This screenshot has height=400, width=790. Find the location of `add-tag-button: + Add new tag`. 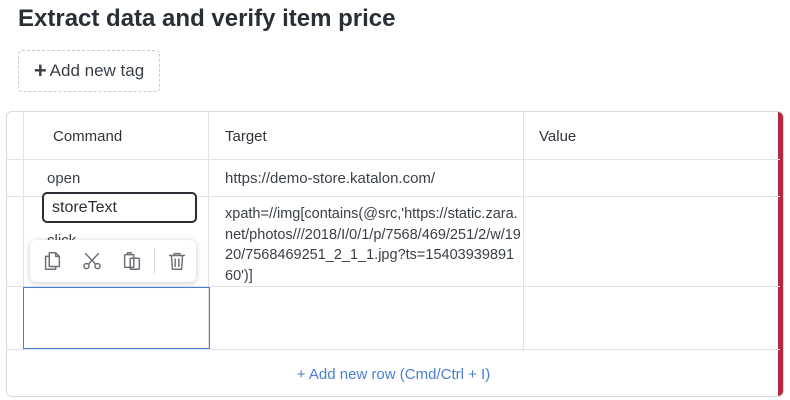

add-tag-button: + Add new tag is located at coordinates (89, 71).